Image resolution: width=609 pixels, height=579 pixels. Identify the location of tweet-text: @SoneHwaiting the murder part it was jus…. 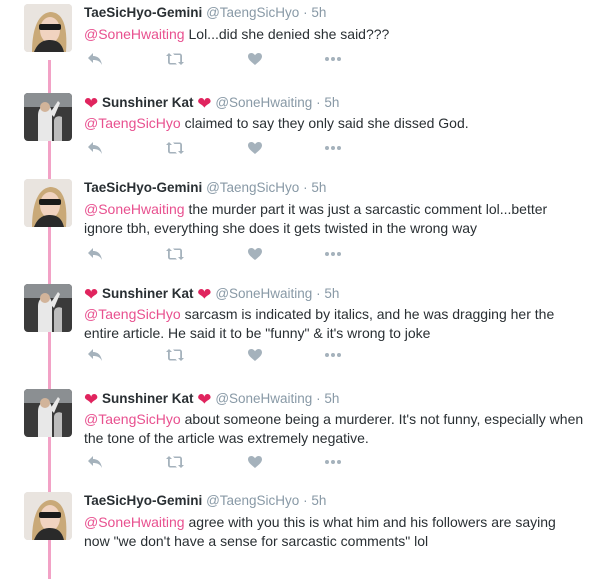
(334, 219).